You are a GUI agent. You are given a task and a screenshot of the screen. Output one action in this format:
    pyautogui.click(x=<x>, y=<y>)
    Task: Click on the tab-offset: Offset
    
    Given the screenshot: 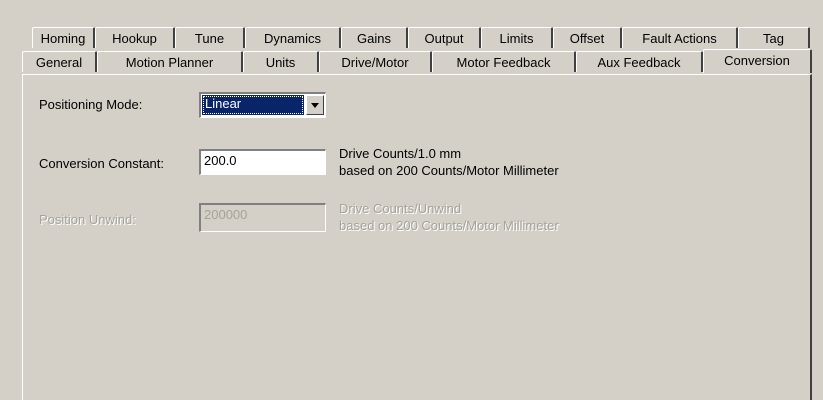 What is the action you would take?
    pyautogui.click(x=587, y=37)
    